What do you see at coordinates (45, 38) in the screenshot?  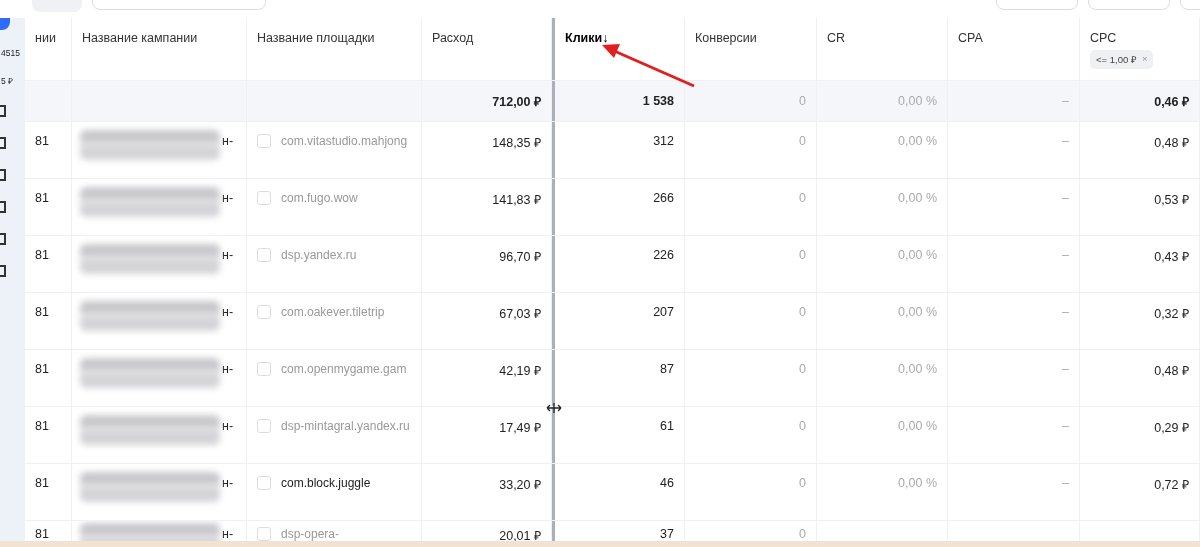 I see `column-header: нии` at bounding box center [45, 38].